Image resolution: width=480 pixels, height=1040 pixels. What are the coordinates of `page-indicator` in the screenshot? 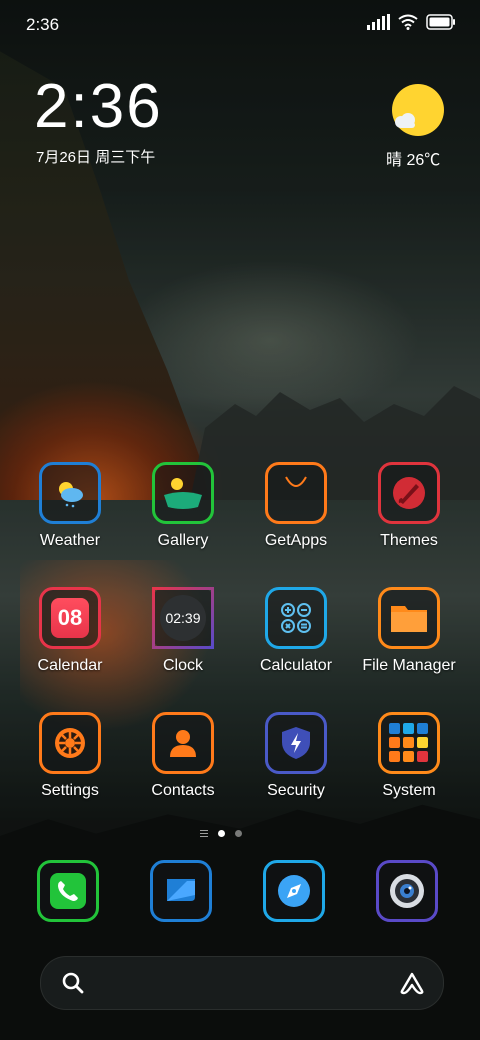 It's located at (221, 833).